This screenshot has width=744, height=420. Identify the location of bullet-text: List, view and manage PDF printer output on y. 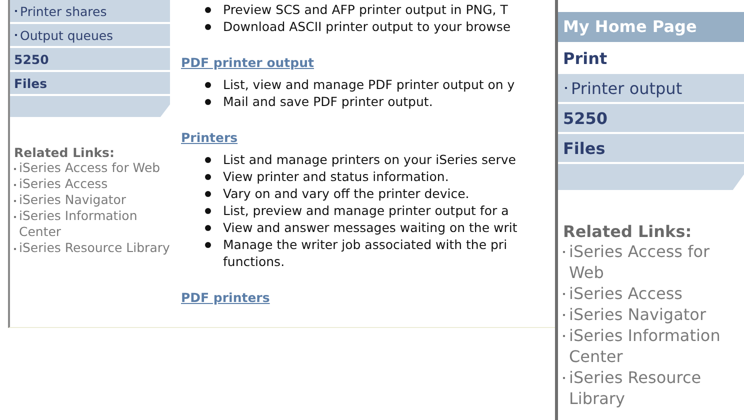
(369, 84).